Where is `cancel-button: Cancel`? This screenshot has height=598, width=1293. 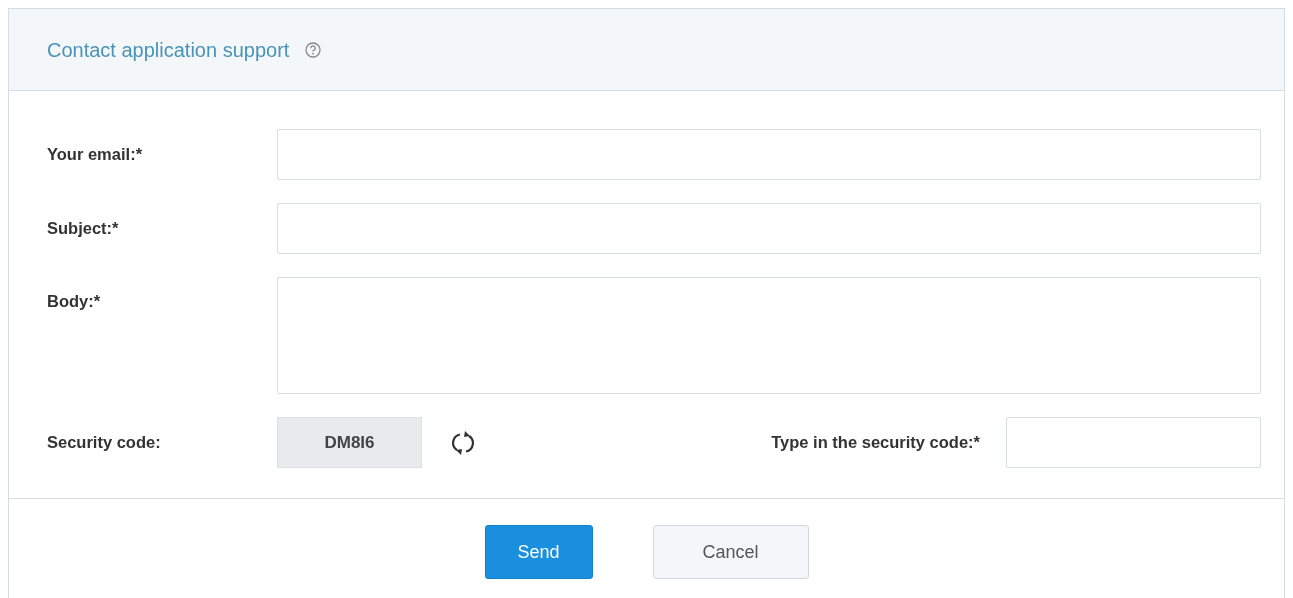
cancel-button: Cancel is located at coordinates (730, 552).